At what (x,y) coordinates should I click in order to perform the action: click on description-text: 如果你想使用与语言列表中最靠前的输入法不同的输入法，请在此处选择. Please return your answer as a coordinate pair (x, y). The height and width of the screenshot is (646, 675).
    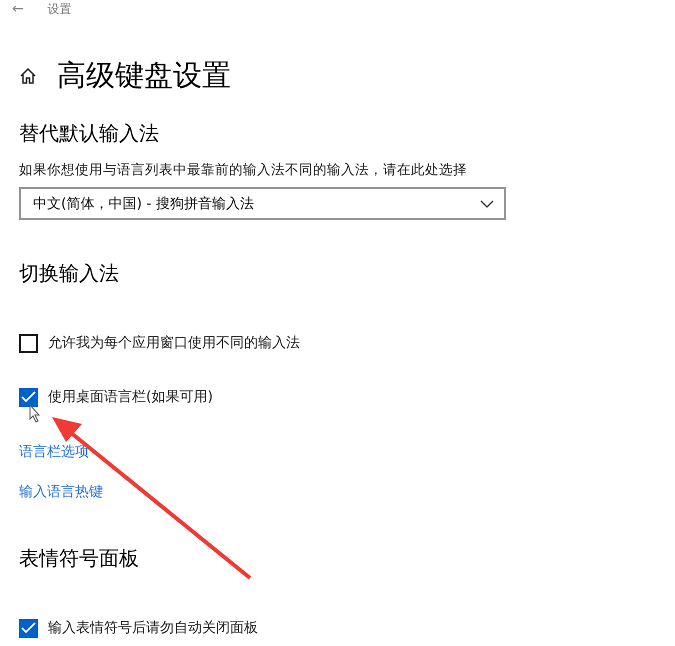
    Looking at the image, I should click on (243, 170).